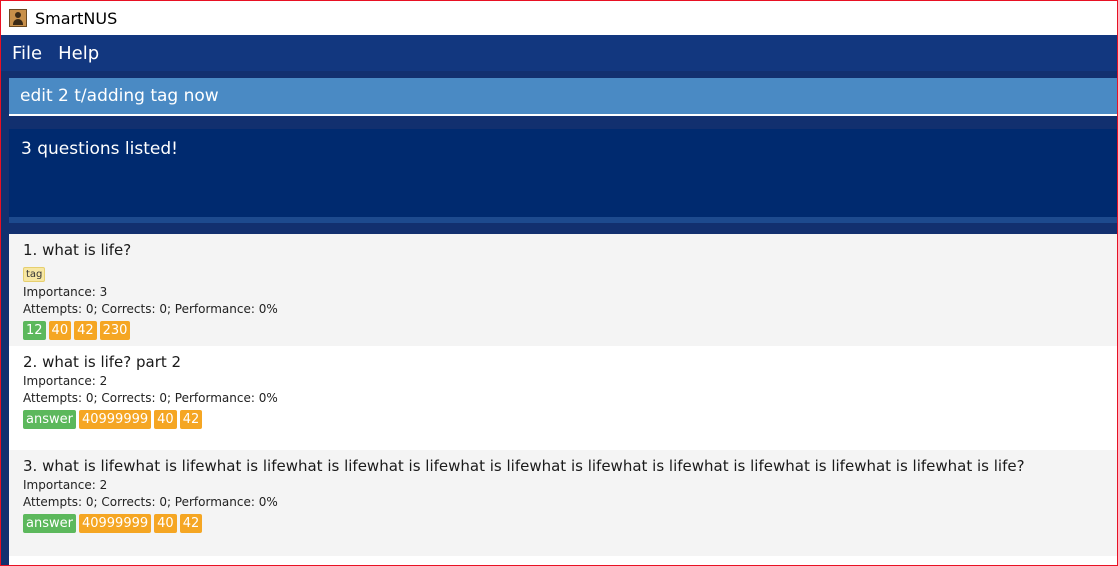  I want to click on option-chip-correct: 12, so click(34, 330).